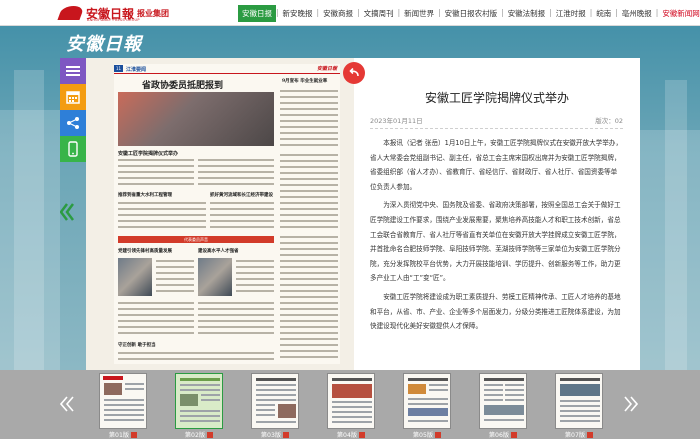  I want to click on thumbnail-label: 第01版, so click(119, 435).